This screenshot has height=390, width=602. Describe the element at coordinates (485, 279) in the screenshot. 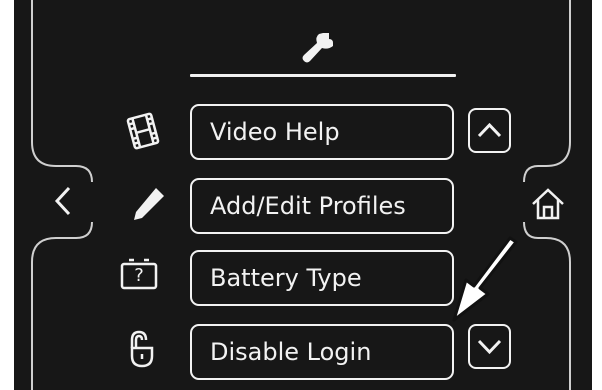

I see `callout-arrow` at that location.